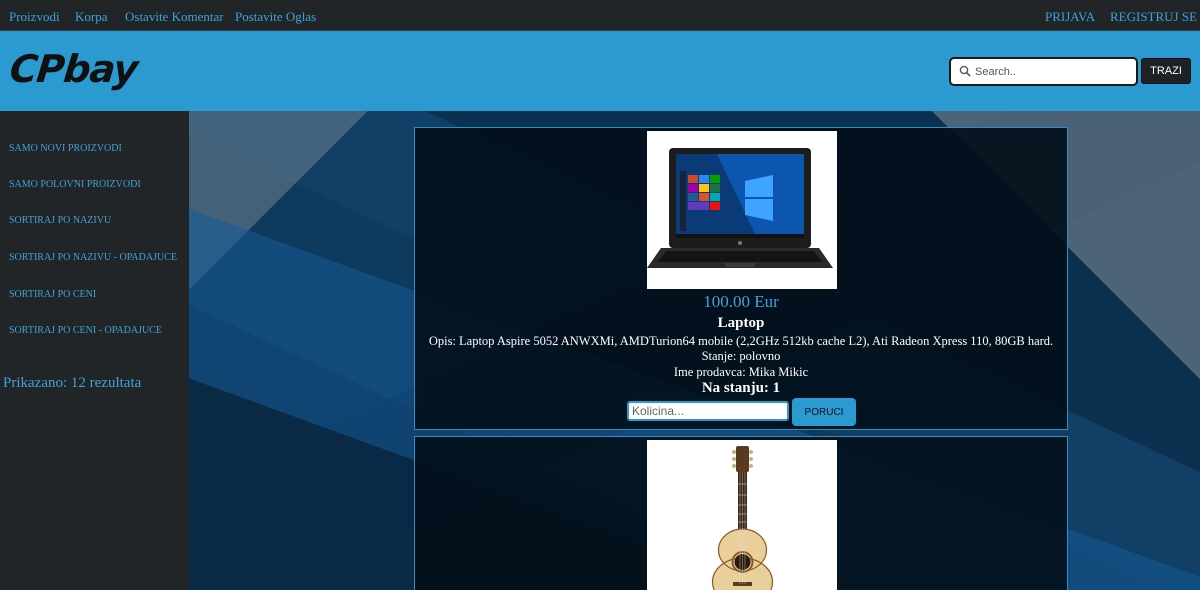 This screenshot has width=1200, height=590. What do you see at coordinates (75, 184) in the screenshot?
I see `sidebar-item-used-only: SAMO POLOVNI PROIZVODI` at bounding box center [75, 184].